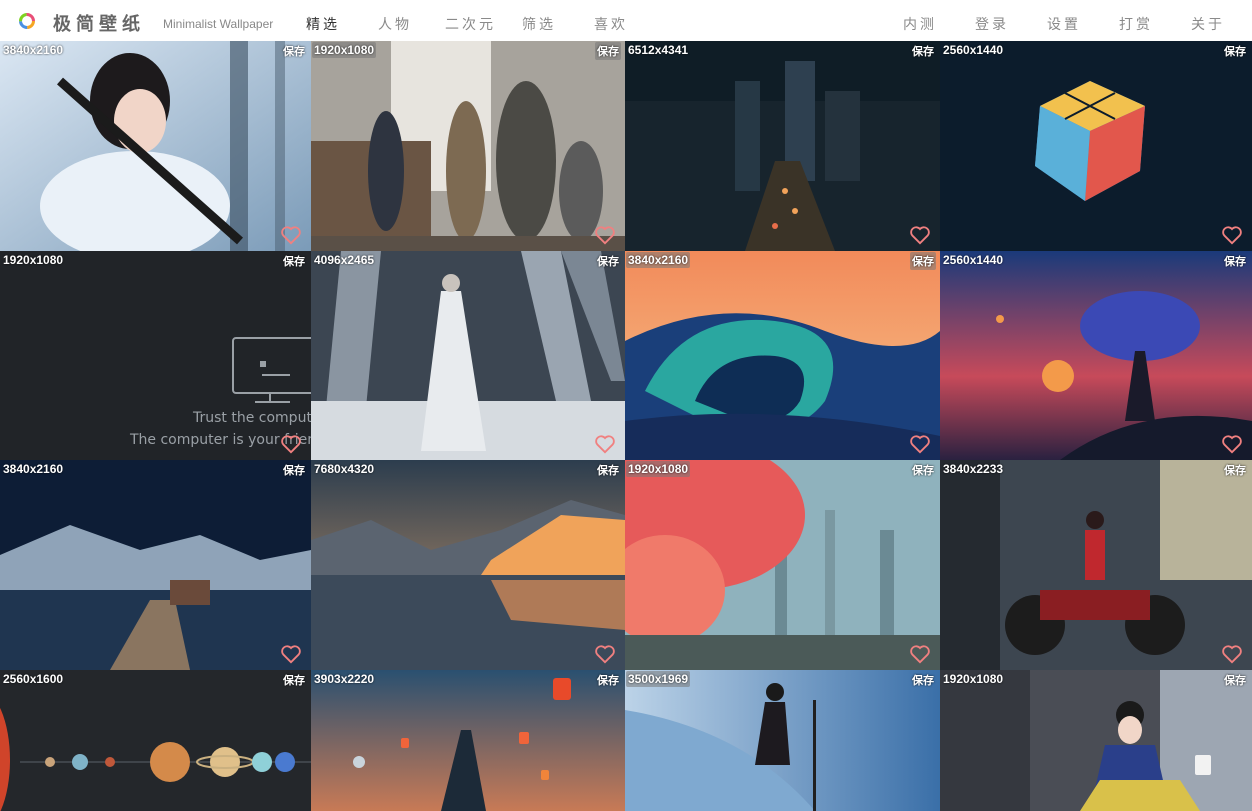 This screenshot has width=1252, height=811. I want to click on wallpaper-tile: 7680x4320 保存, so click(468, 565).